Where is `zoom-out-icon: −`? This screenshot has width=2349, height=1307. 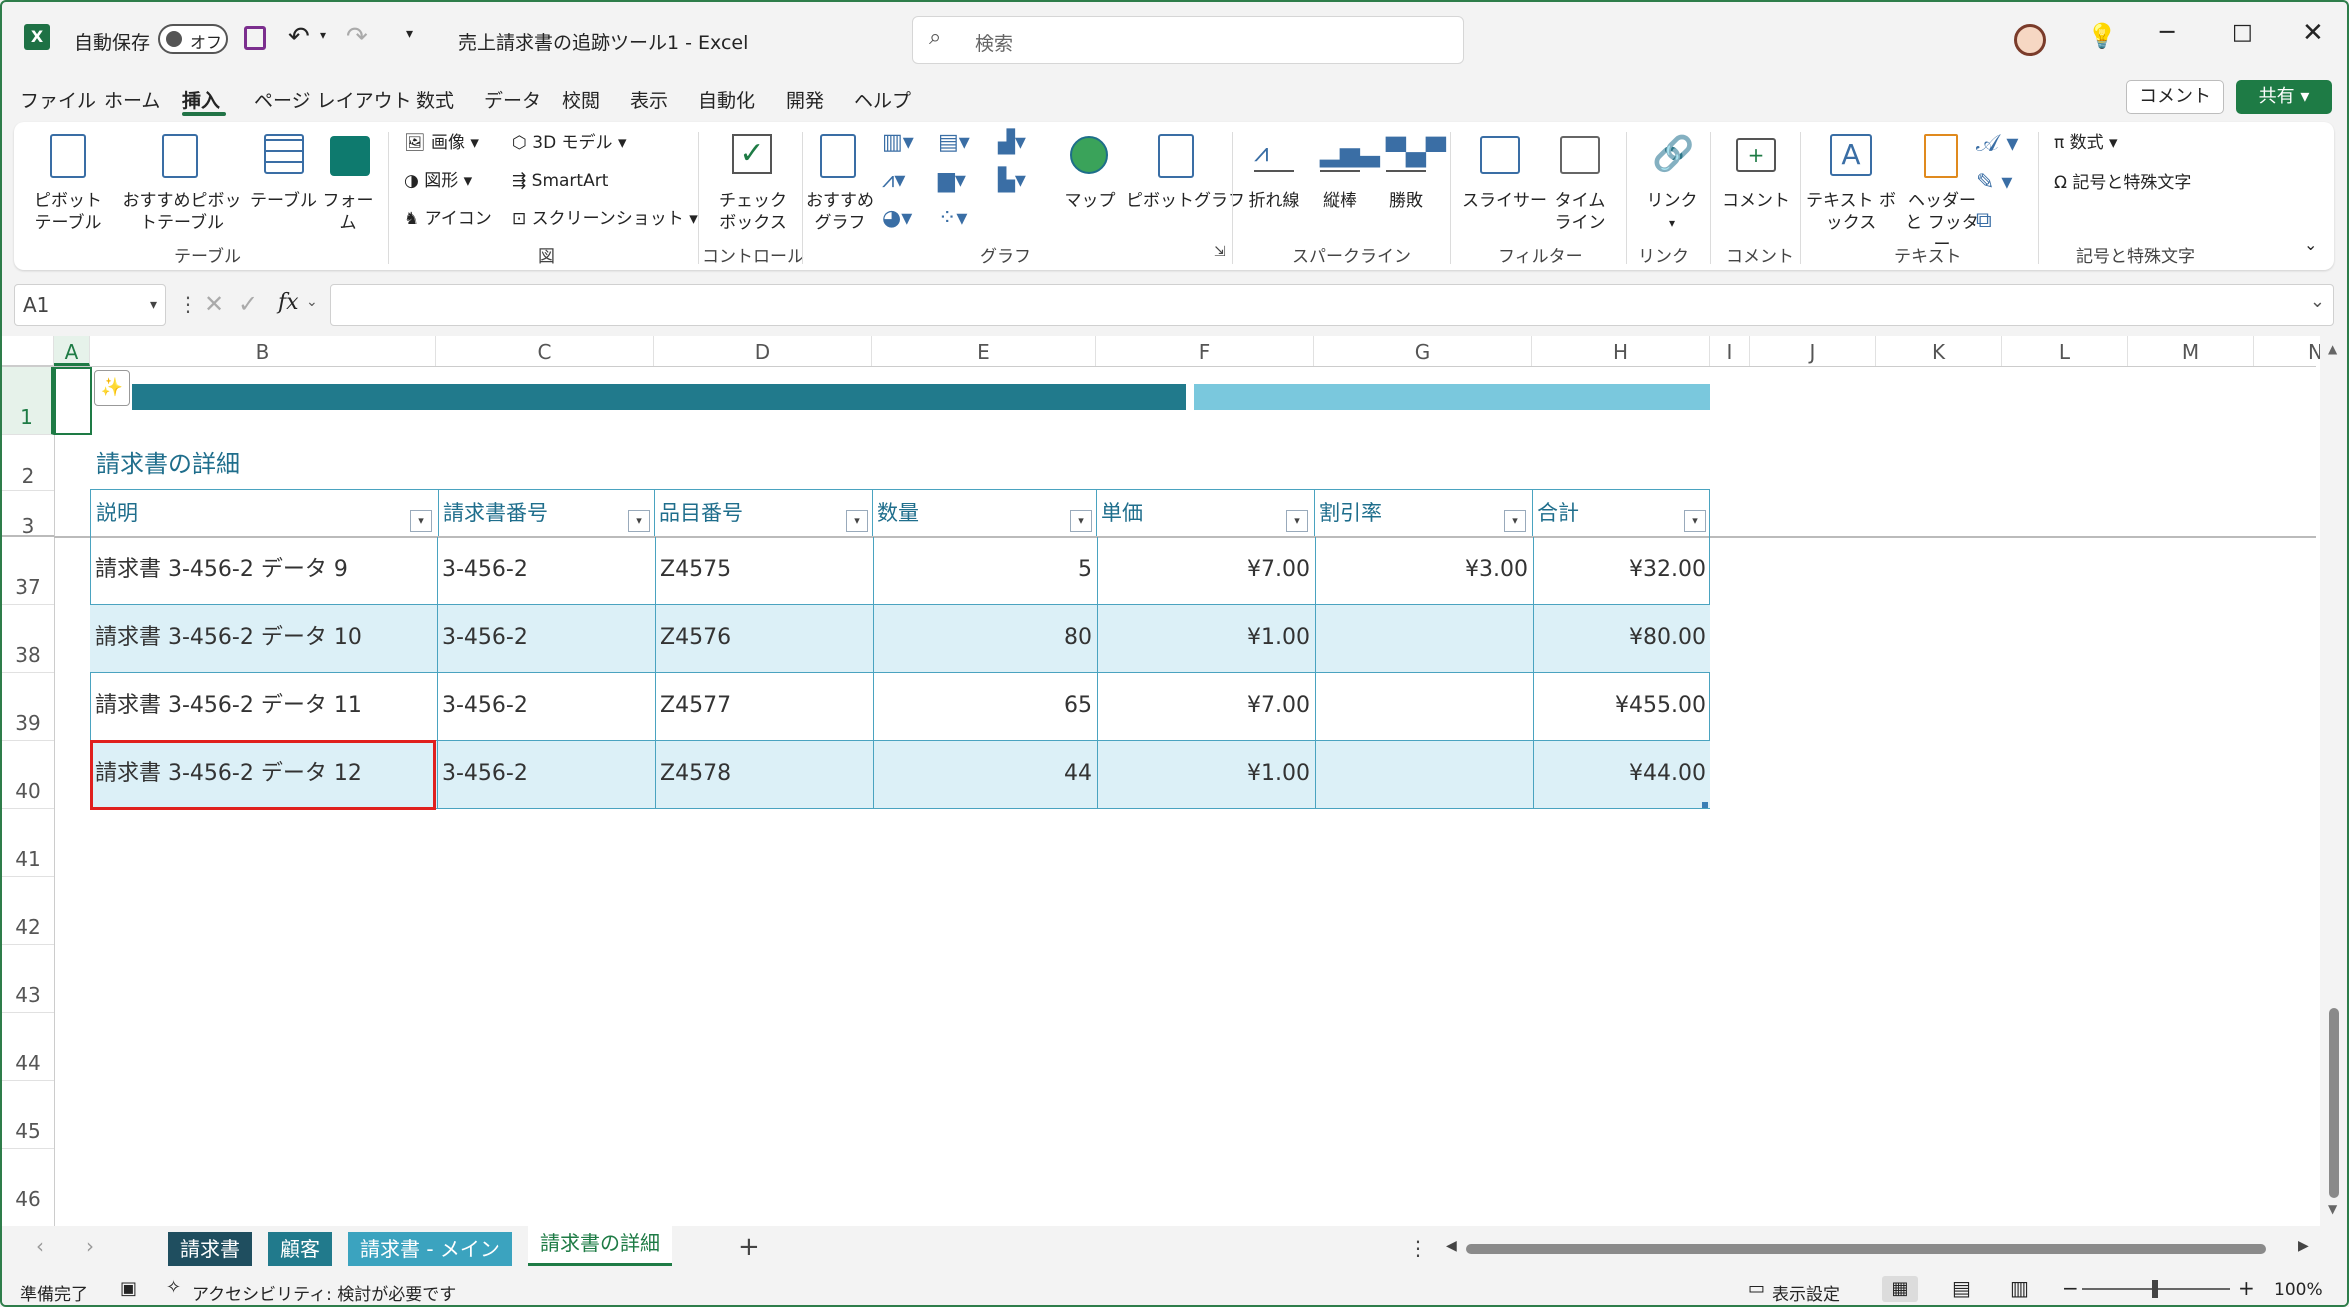
zoom-out-icon: − is located at coordinates (2070, 1288).